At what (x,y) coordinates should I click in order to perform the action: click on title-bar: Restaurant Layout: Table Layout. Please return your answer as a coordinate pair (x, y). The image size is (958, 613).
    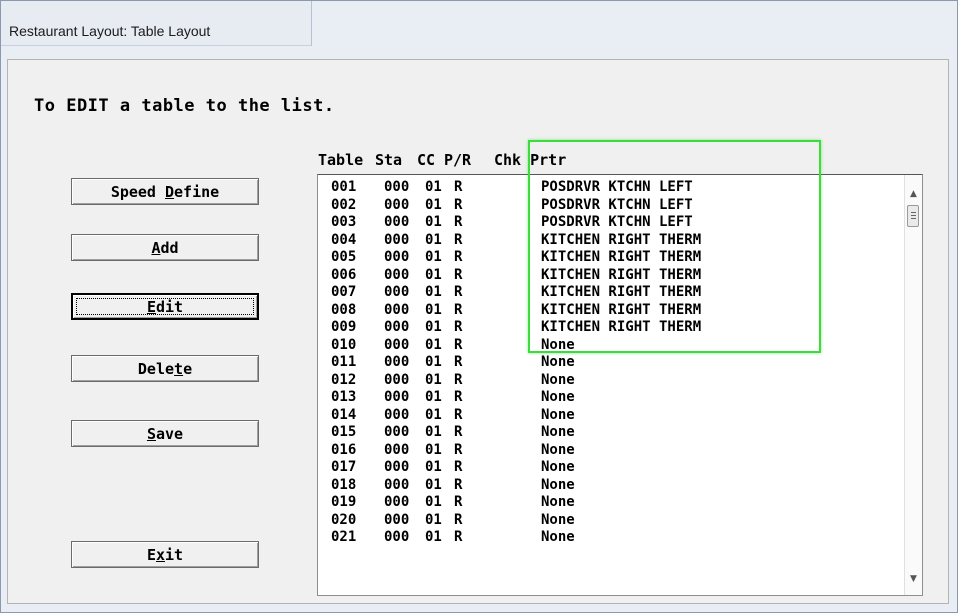
    Looking at the image, I should click on (156, 23).